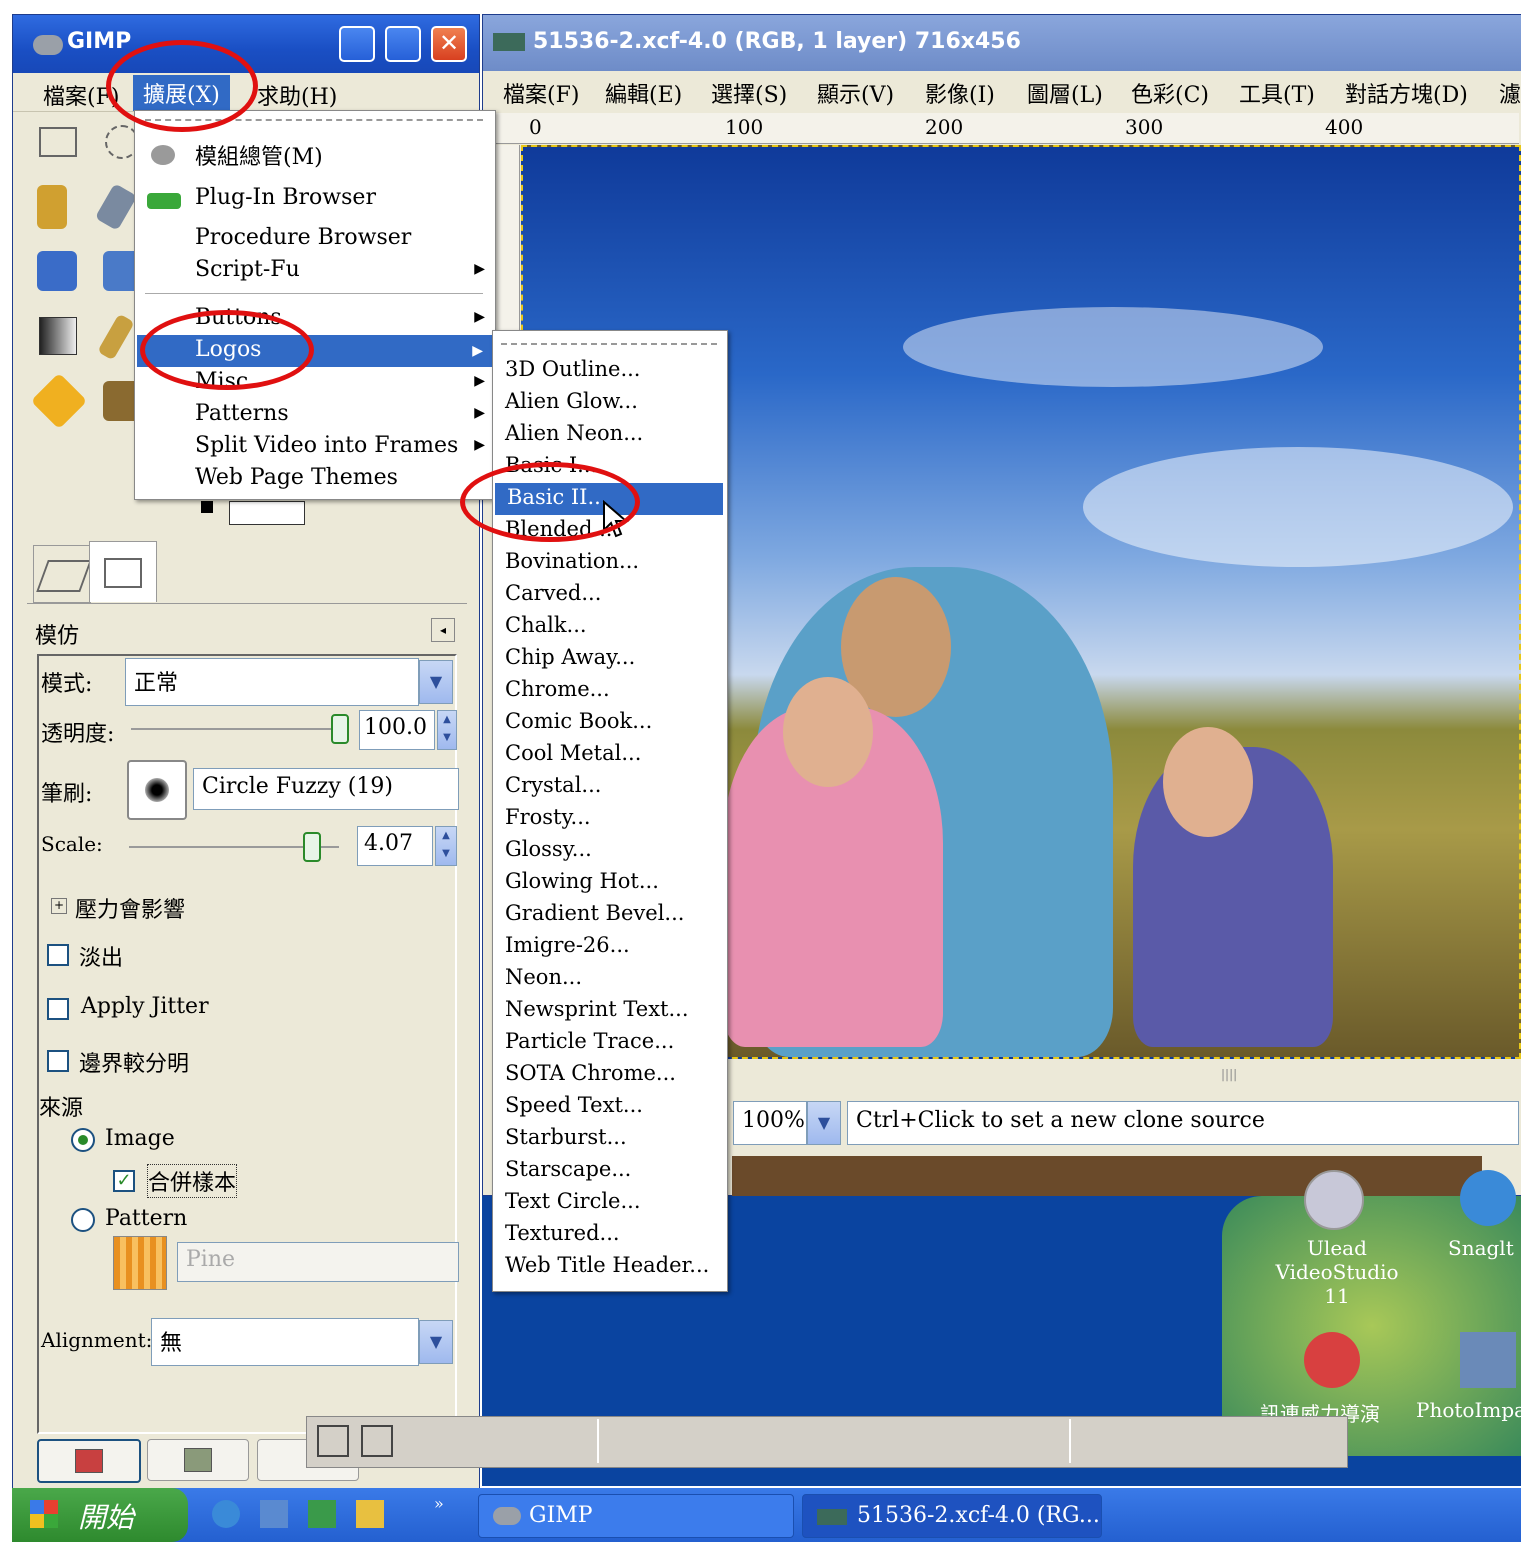 This screenshot has height=1542, width=1521. I want to click on start-button: 開始, so click(100, 1515).